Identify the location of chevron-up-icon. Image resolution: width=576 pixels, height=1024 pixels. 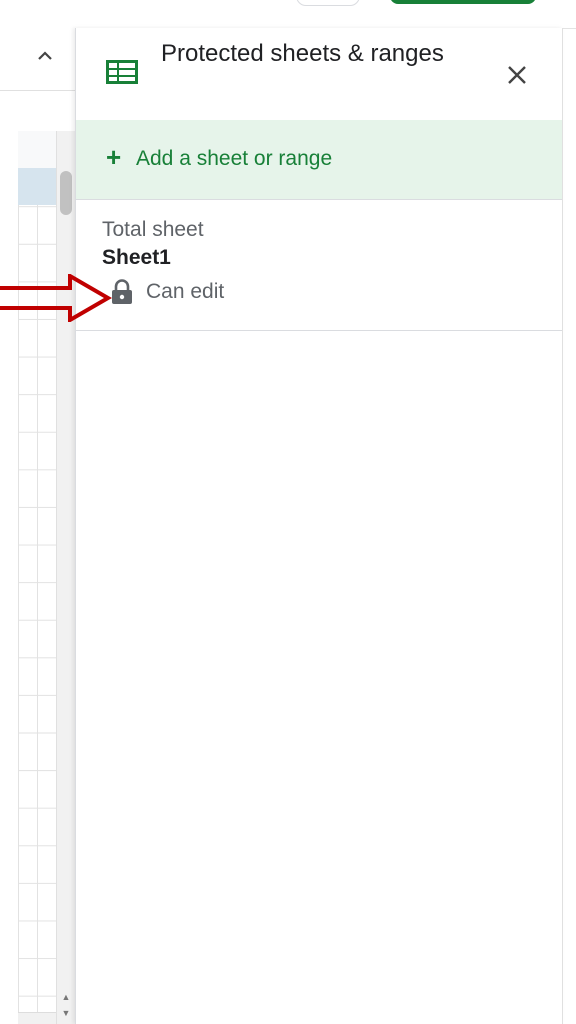
(45, 56).